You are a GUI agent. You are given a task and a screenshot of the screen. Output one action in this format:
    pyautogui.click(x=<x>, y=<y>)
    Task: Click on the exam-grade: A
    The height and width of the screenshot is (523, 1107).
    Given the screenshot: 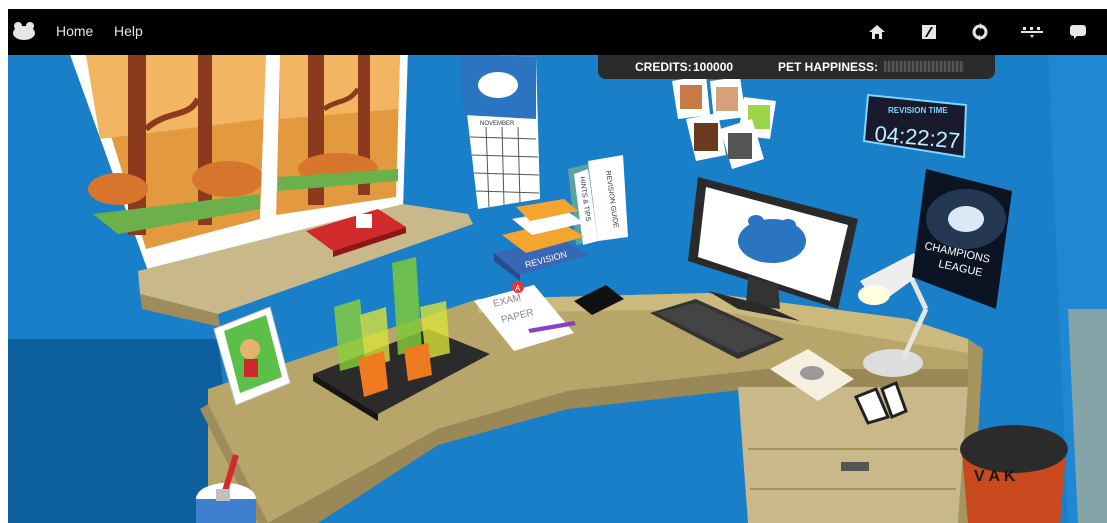 What is the action you would take?
    pyautogui.click(x=518, y=288)
    